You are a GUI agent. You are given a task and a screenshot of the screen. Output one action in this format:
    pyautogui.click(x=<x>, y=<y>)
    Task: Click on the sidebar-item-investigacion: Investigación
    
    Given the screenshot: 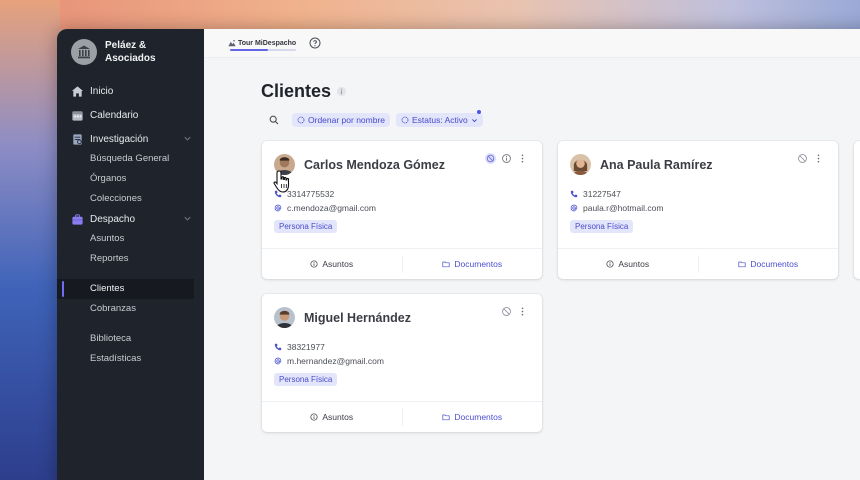 What is the action you would take?
    pyautogui.click(x=130, y=139)
    